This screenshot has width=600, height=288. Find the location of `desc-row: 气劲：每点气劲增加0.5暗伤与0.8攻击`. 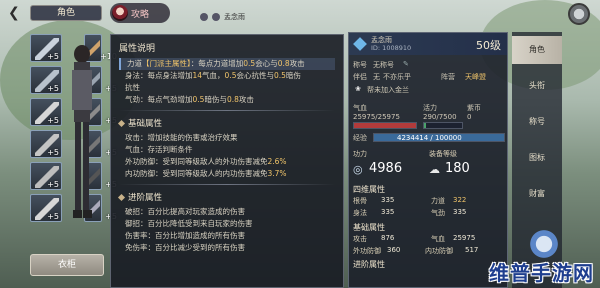

desc-row: 气劲：每点气劲增加0.5暗伤与0.8攻击 is located at coordinates (189, 99).